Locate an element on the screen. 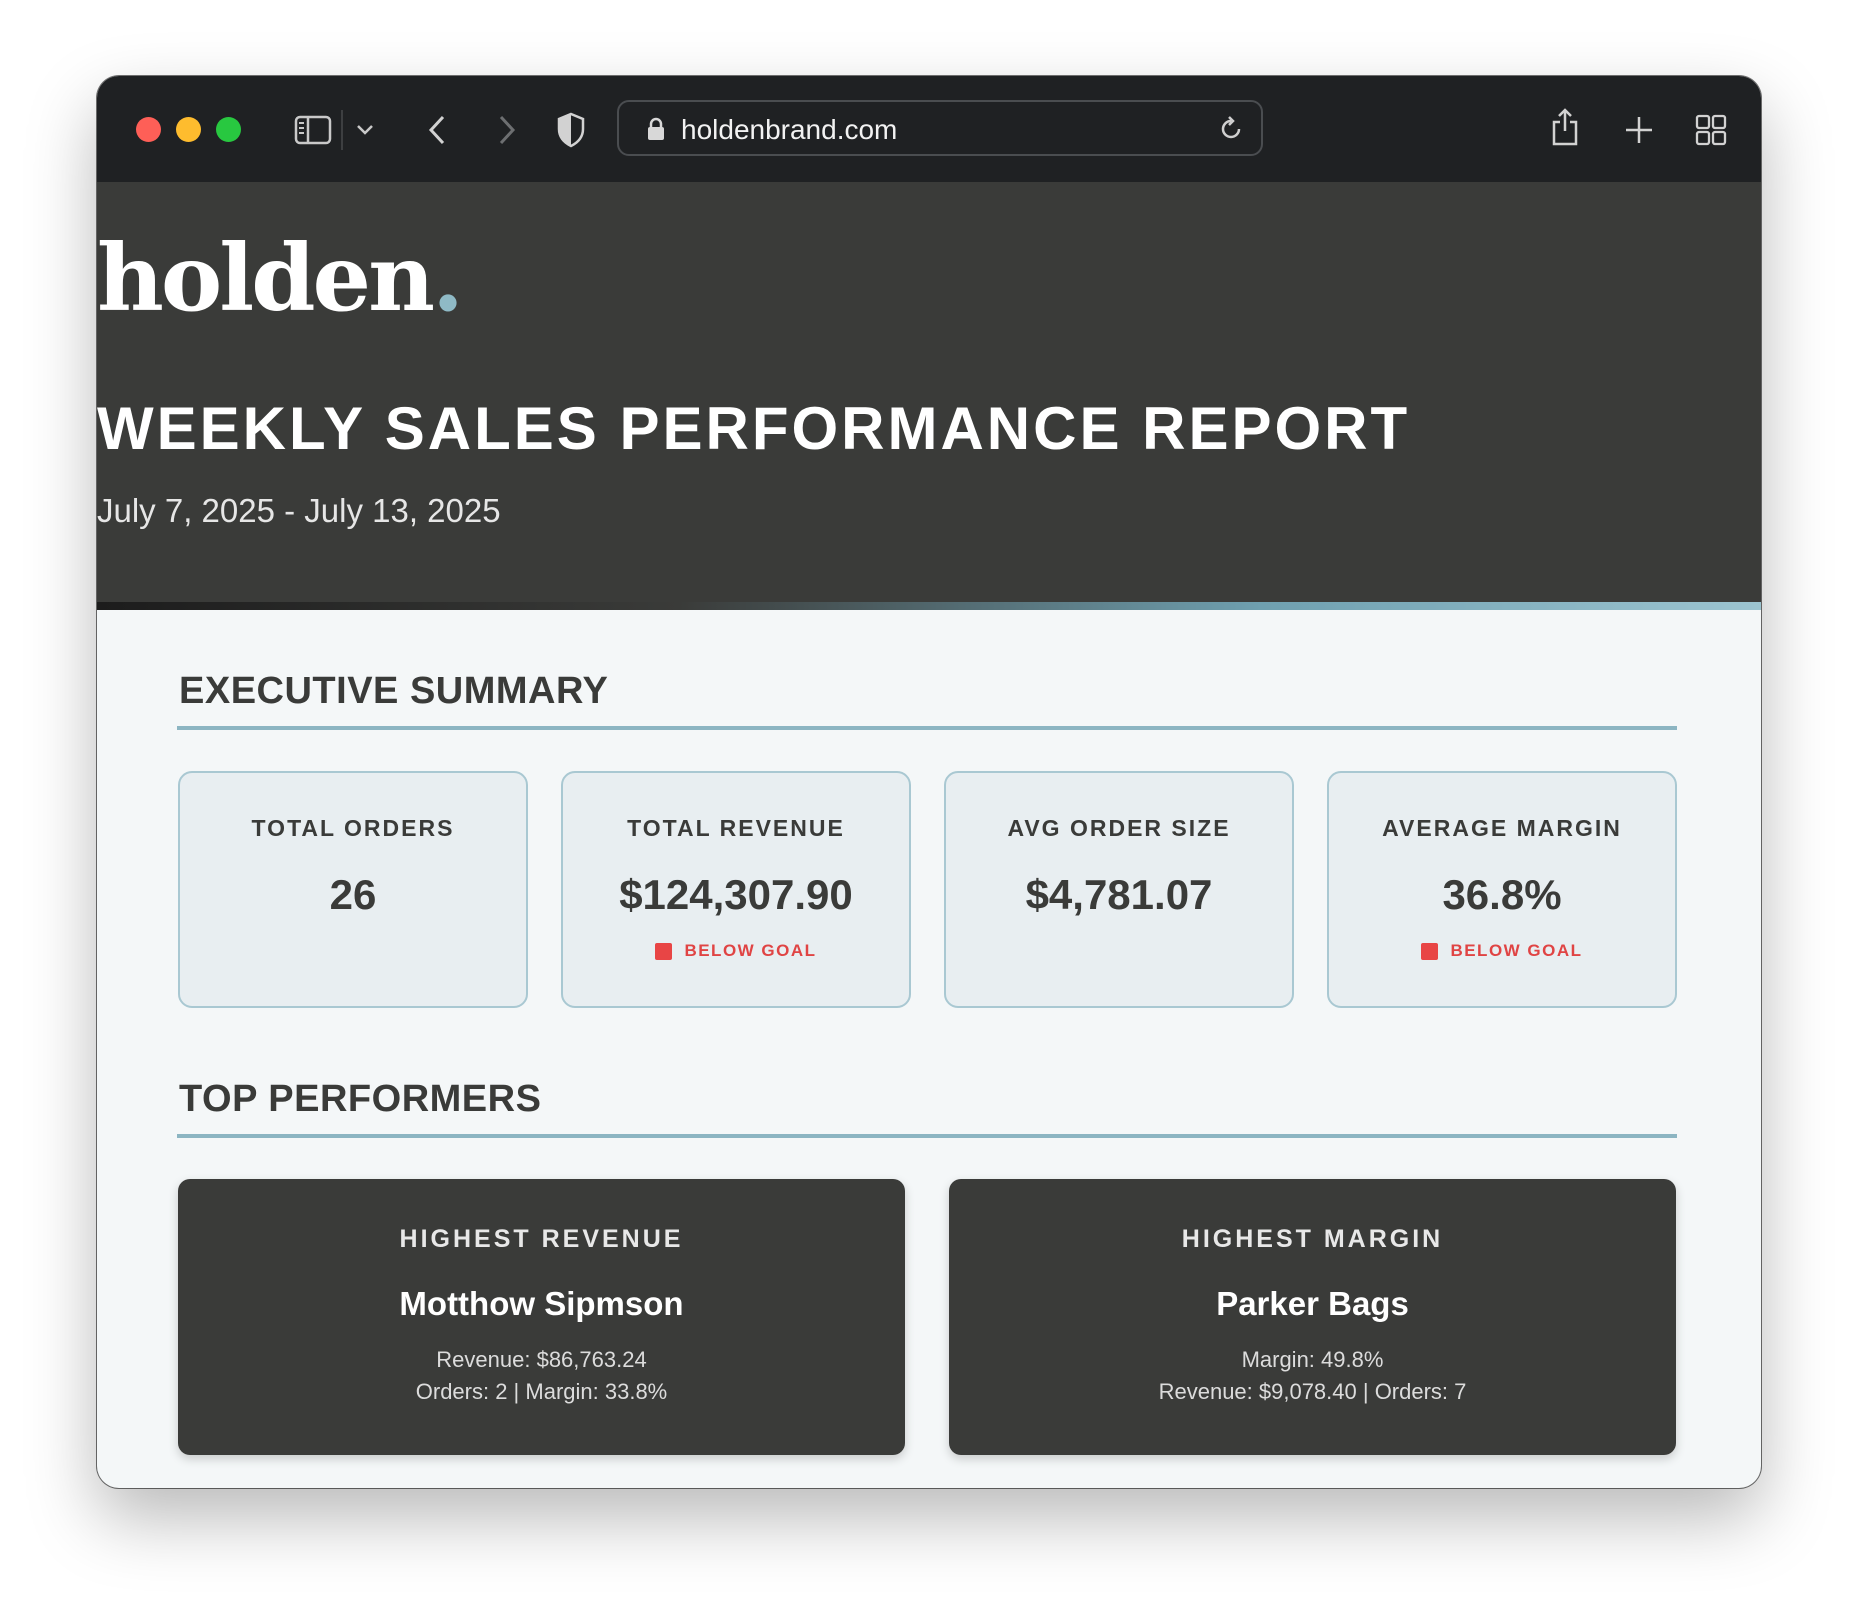  lock-icon is located at coordinates (656, 131).